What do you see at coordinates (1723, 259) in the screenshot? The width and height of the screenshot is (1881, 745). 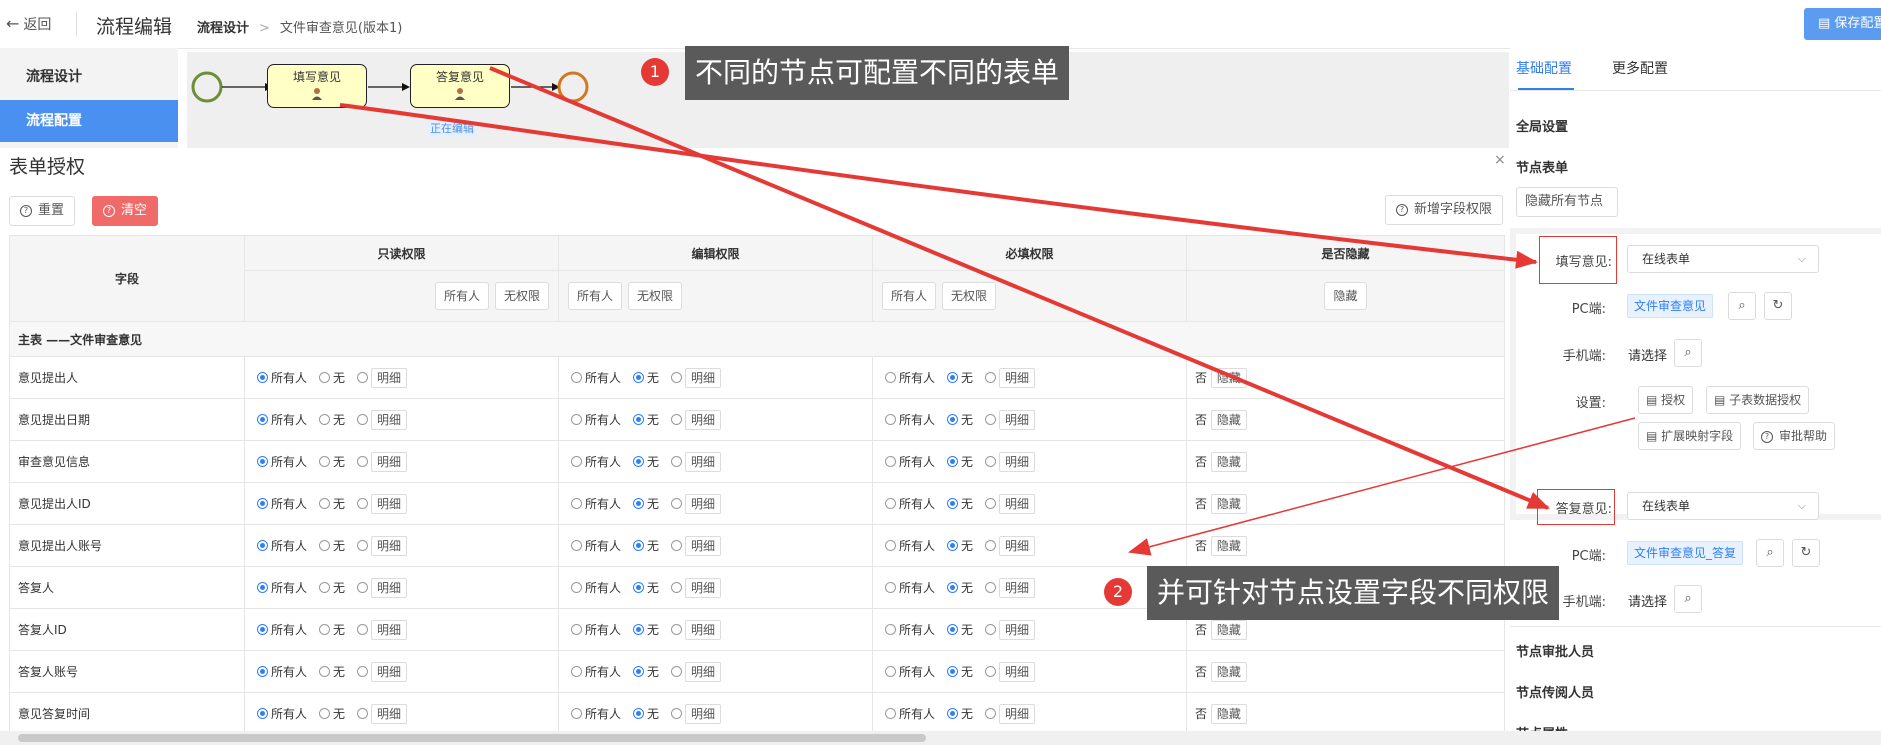 I see `node1-form-type-select: 在线表单 ⌵` at bounding box center [1723, 259].